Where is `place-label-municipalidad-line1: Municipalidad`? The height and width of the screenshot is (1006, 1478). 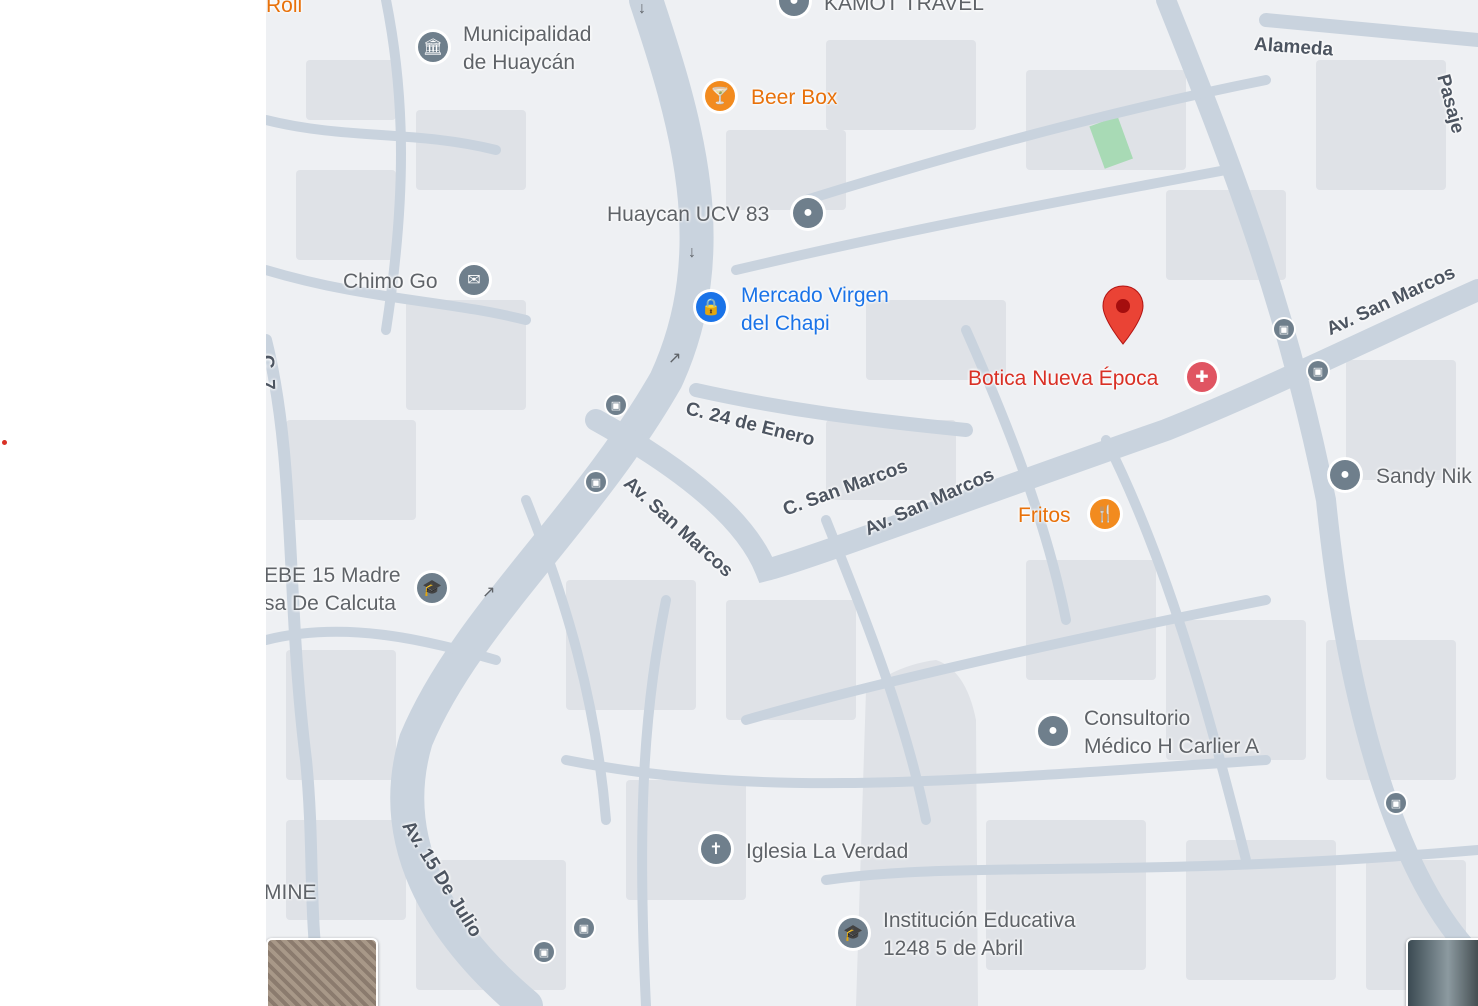 place-label-municipalidad-line1: Municipalidad is located at coordinates (527, 35).